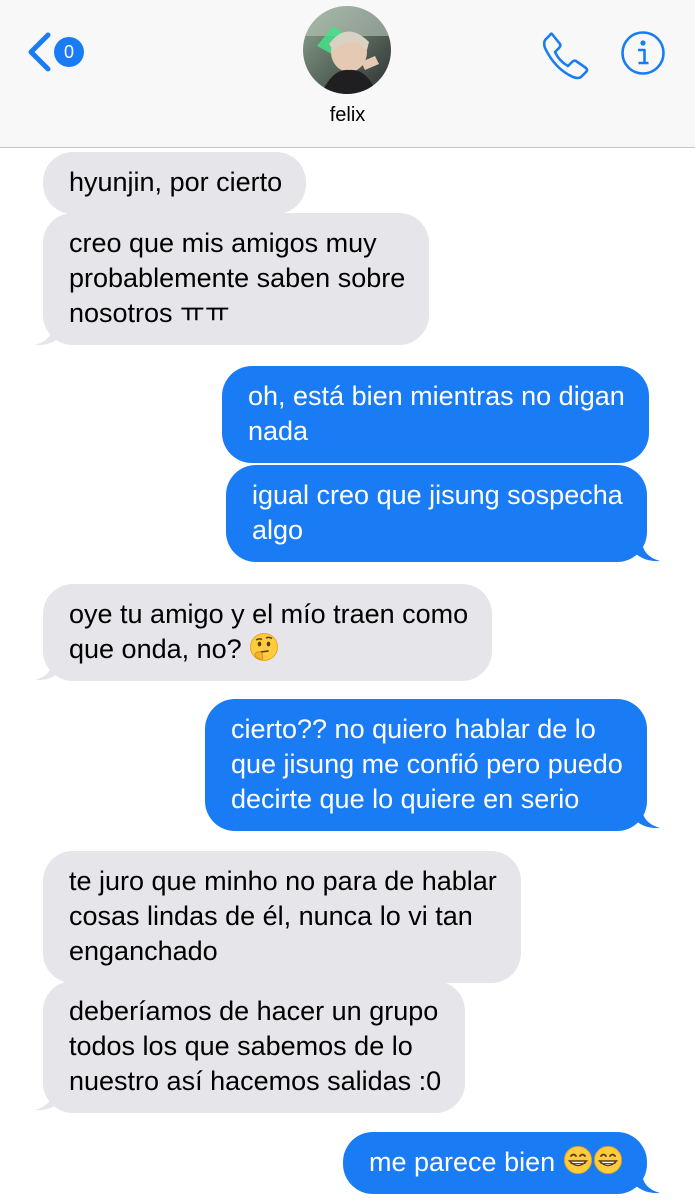 The image size is (695, 1200). I want to click on message-line: oh, está bien mientras no digan, so click(436, 396).